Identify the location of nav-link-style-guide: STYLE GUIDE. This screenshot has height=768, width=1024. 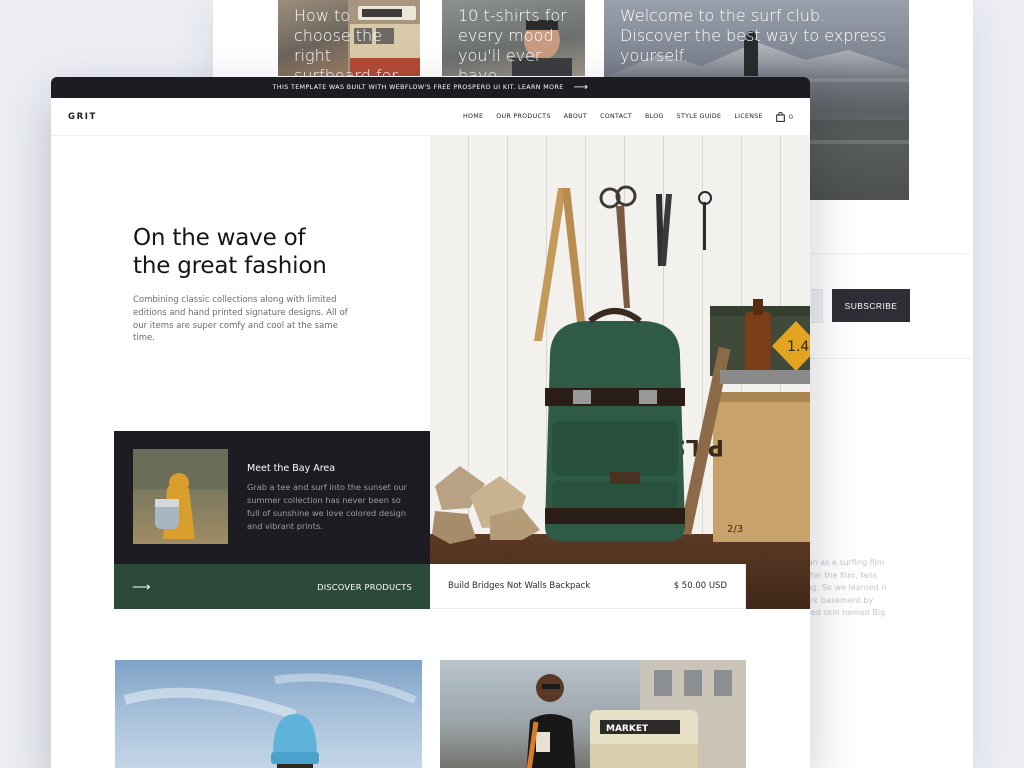
(699, 116).